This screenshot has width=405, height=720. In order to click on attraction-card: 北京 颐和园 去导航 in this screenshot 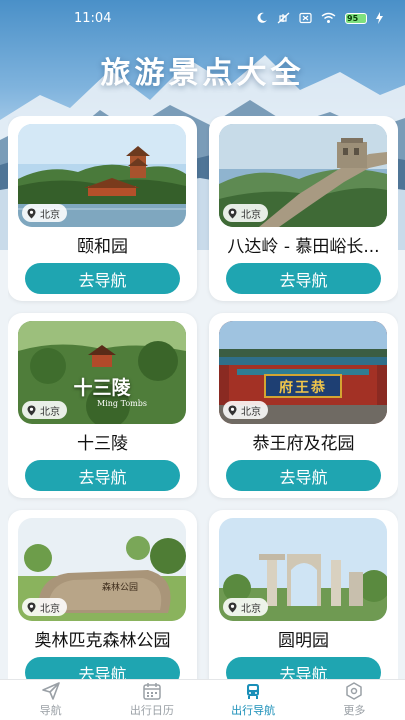, I will do `click(102, 208)`.